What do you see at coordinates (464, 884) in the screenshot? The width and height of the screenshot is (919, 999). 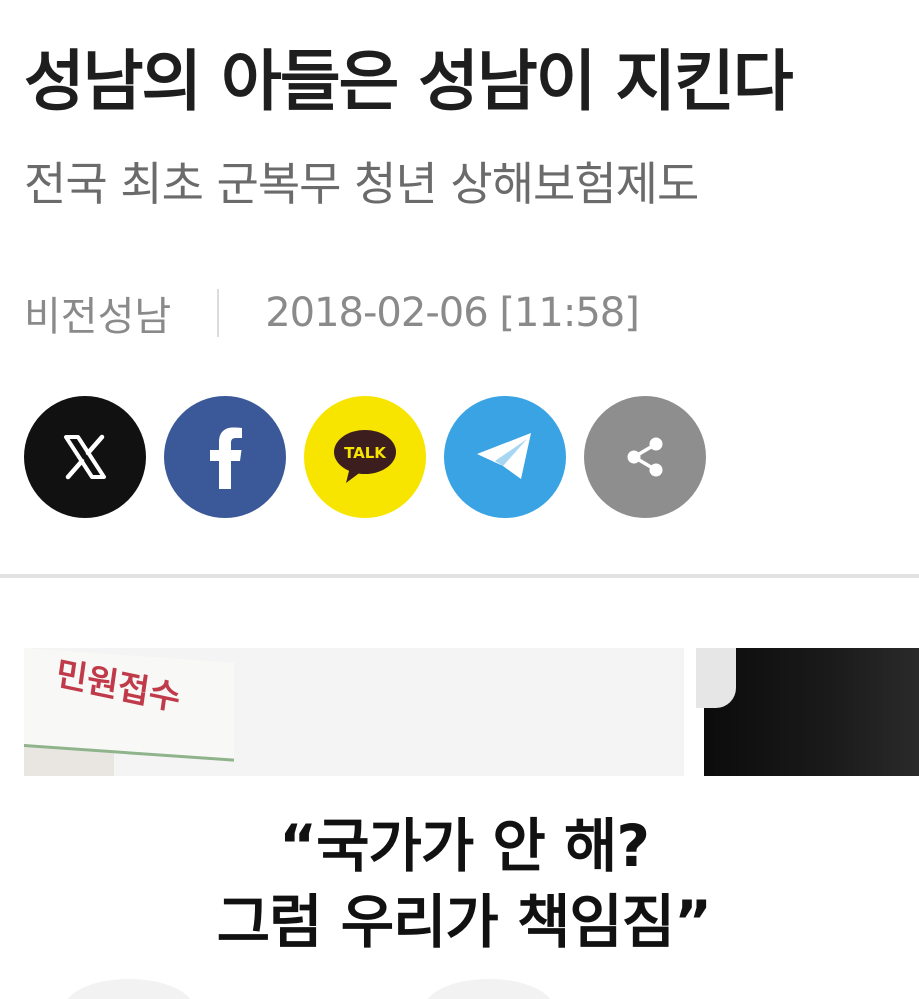 I see `image-caption: “국가가 안 해? 그럼 우리가 책임짐”` at bounding box center [464, 884].